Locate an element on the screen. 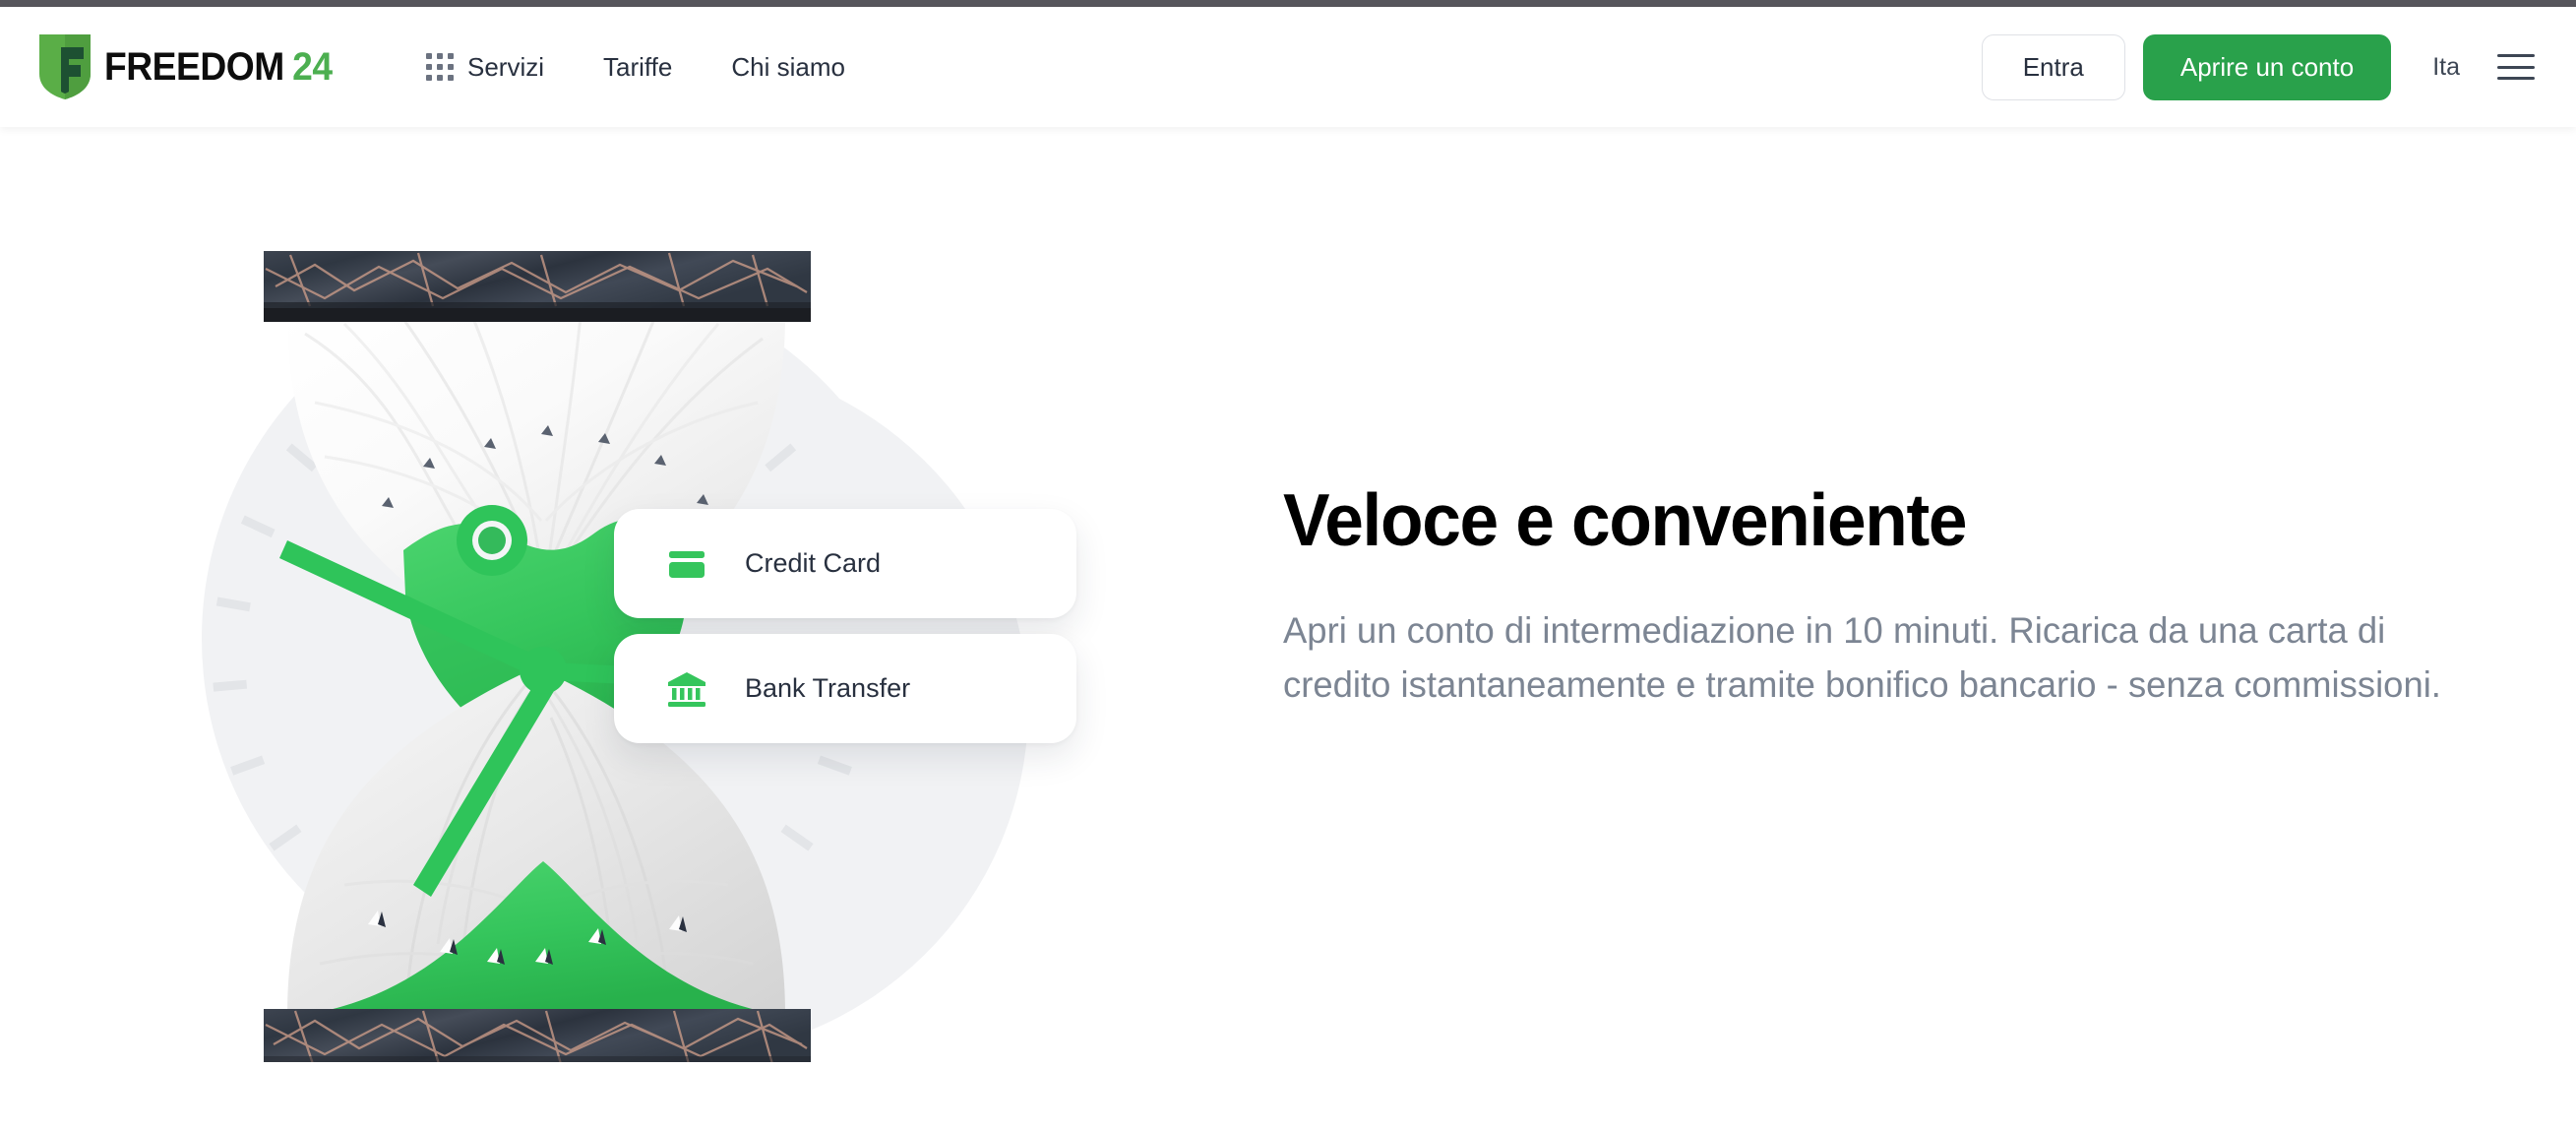  payment-method-bank-transfer: Bank Transfer is located at coordinates (845, 688).